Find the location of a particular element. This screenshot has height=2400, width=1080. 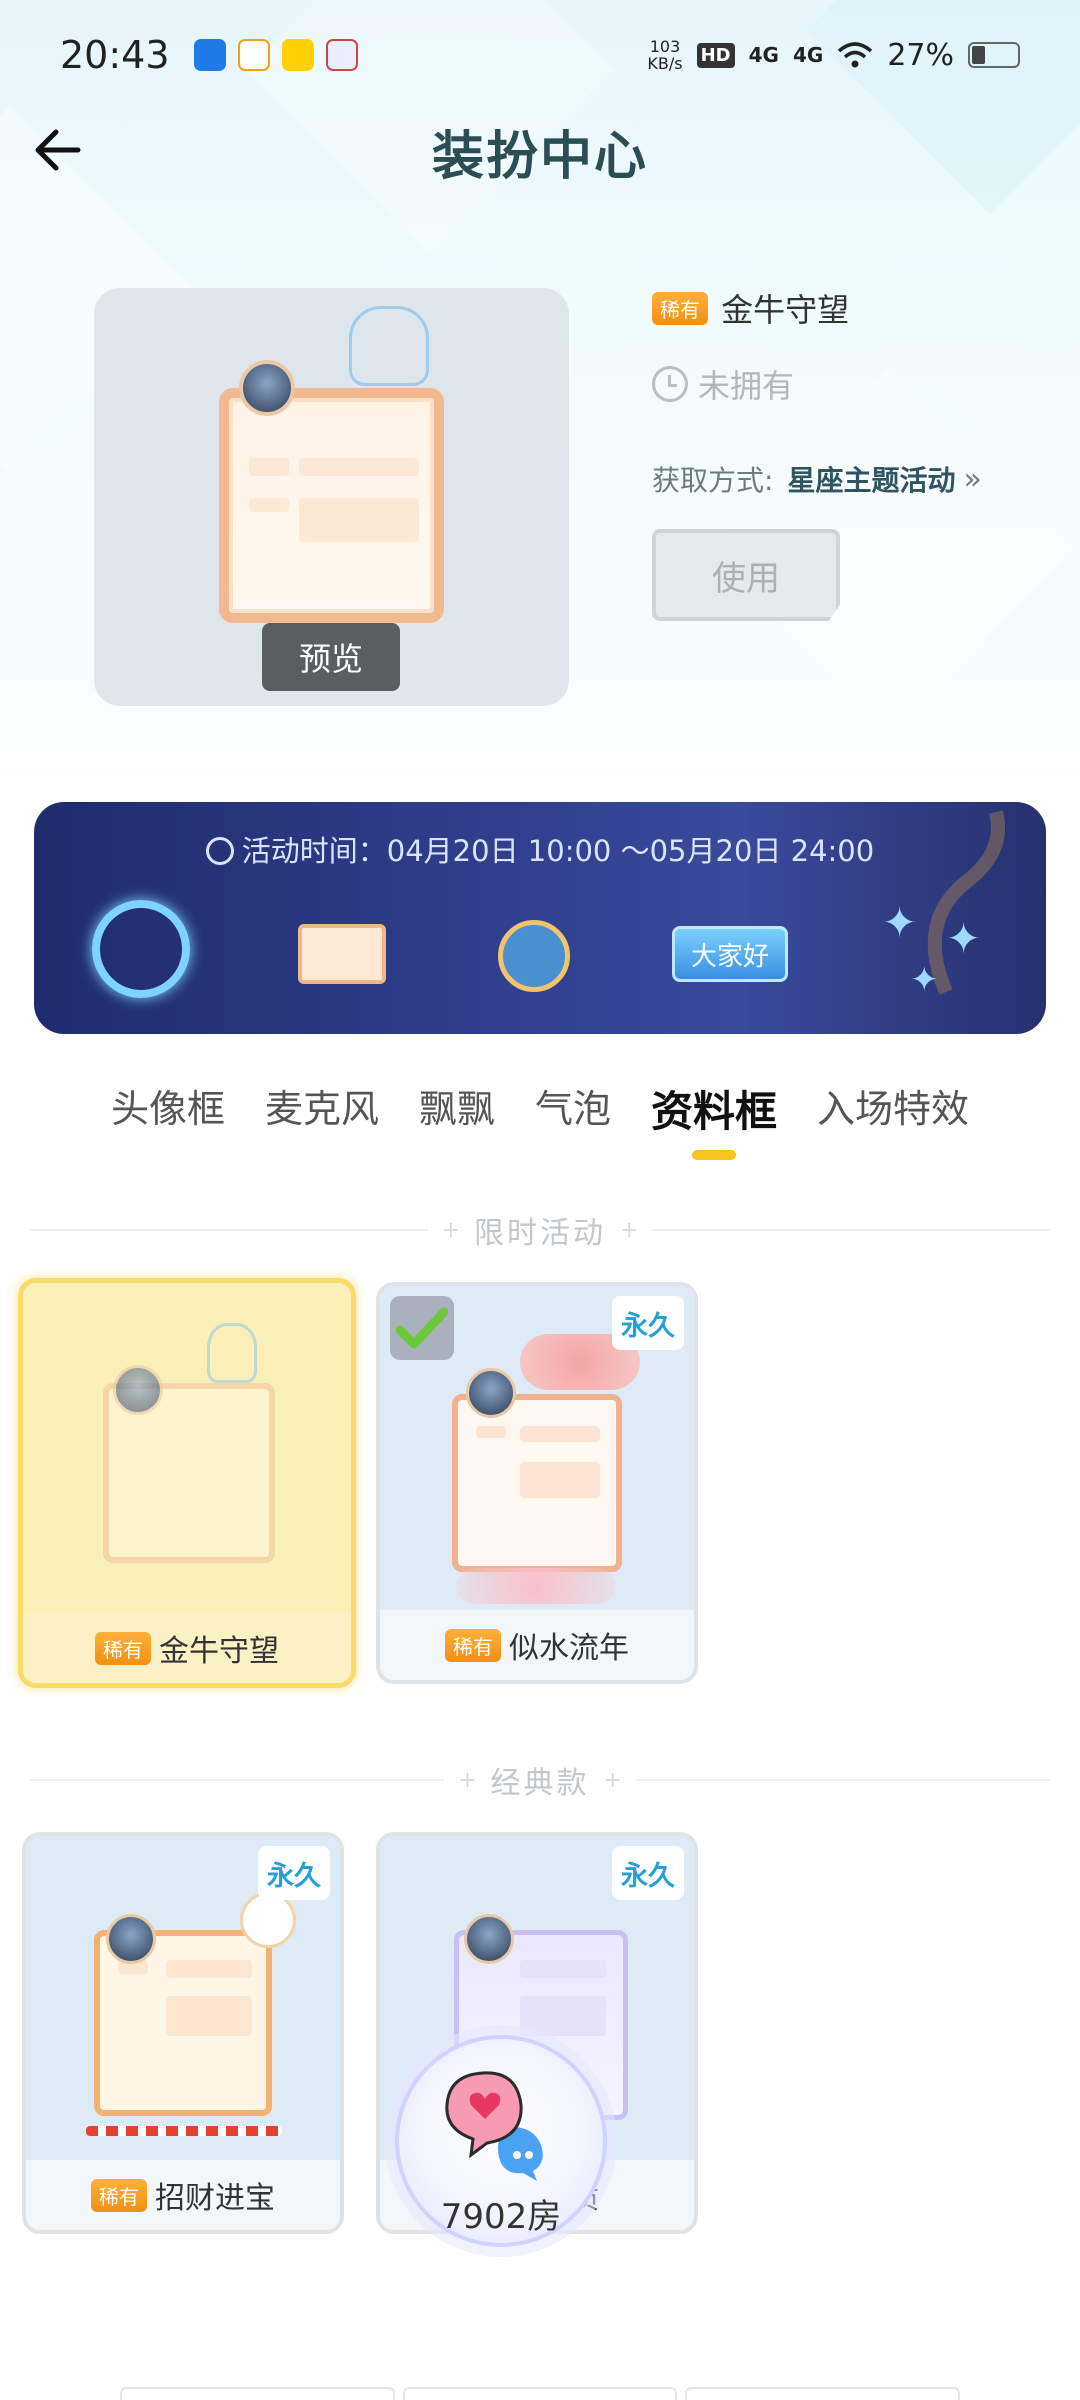

item-info: 稀有 金牛守望 未拥有 获取方式: 星座主题活动 » 使用 is located at coordinates (852, 453).